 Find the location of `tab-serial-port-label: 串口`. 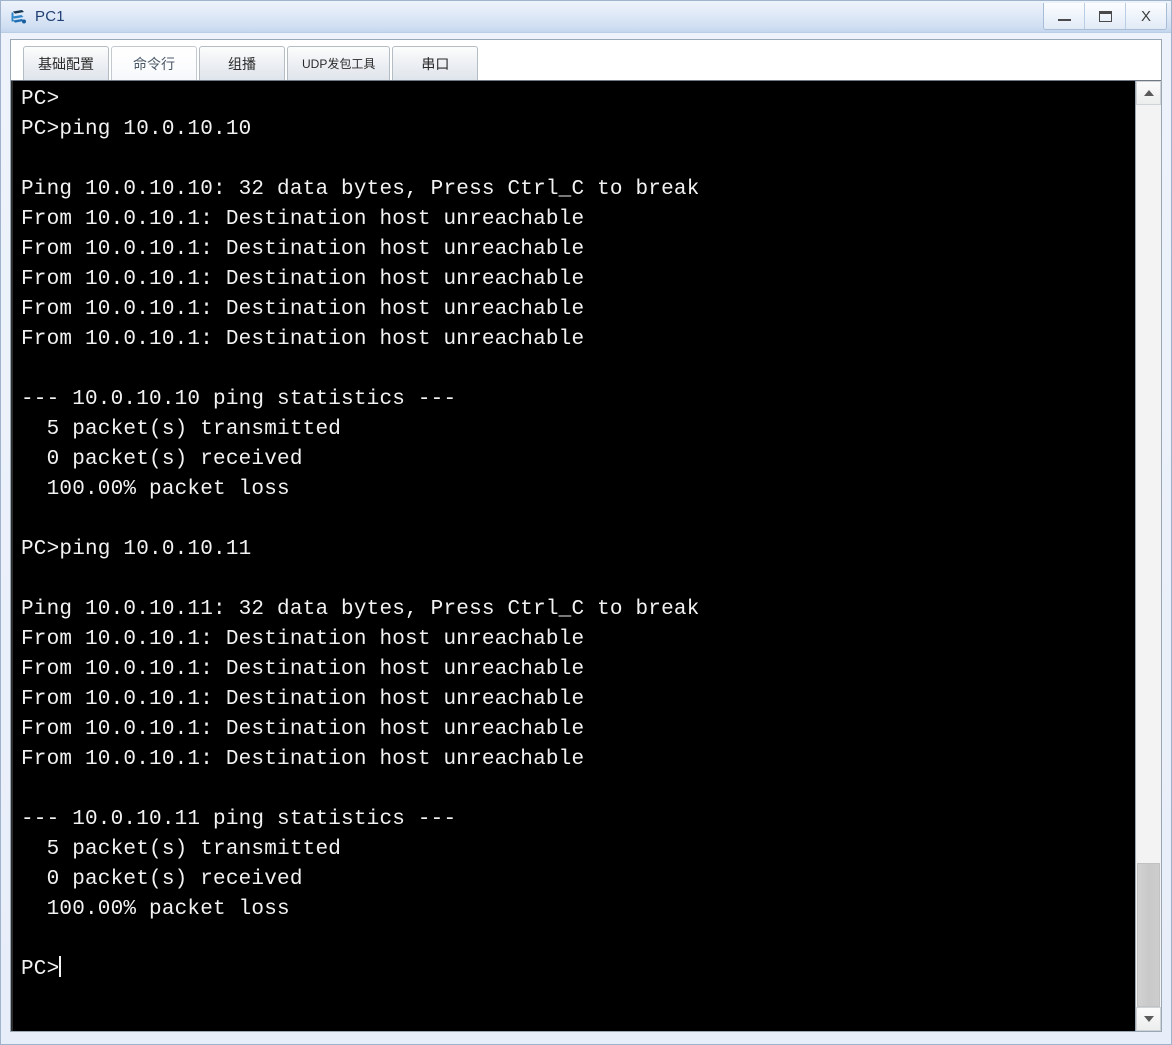

tab-serial-port-label: 串口 is located at coordinates (435, 63).